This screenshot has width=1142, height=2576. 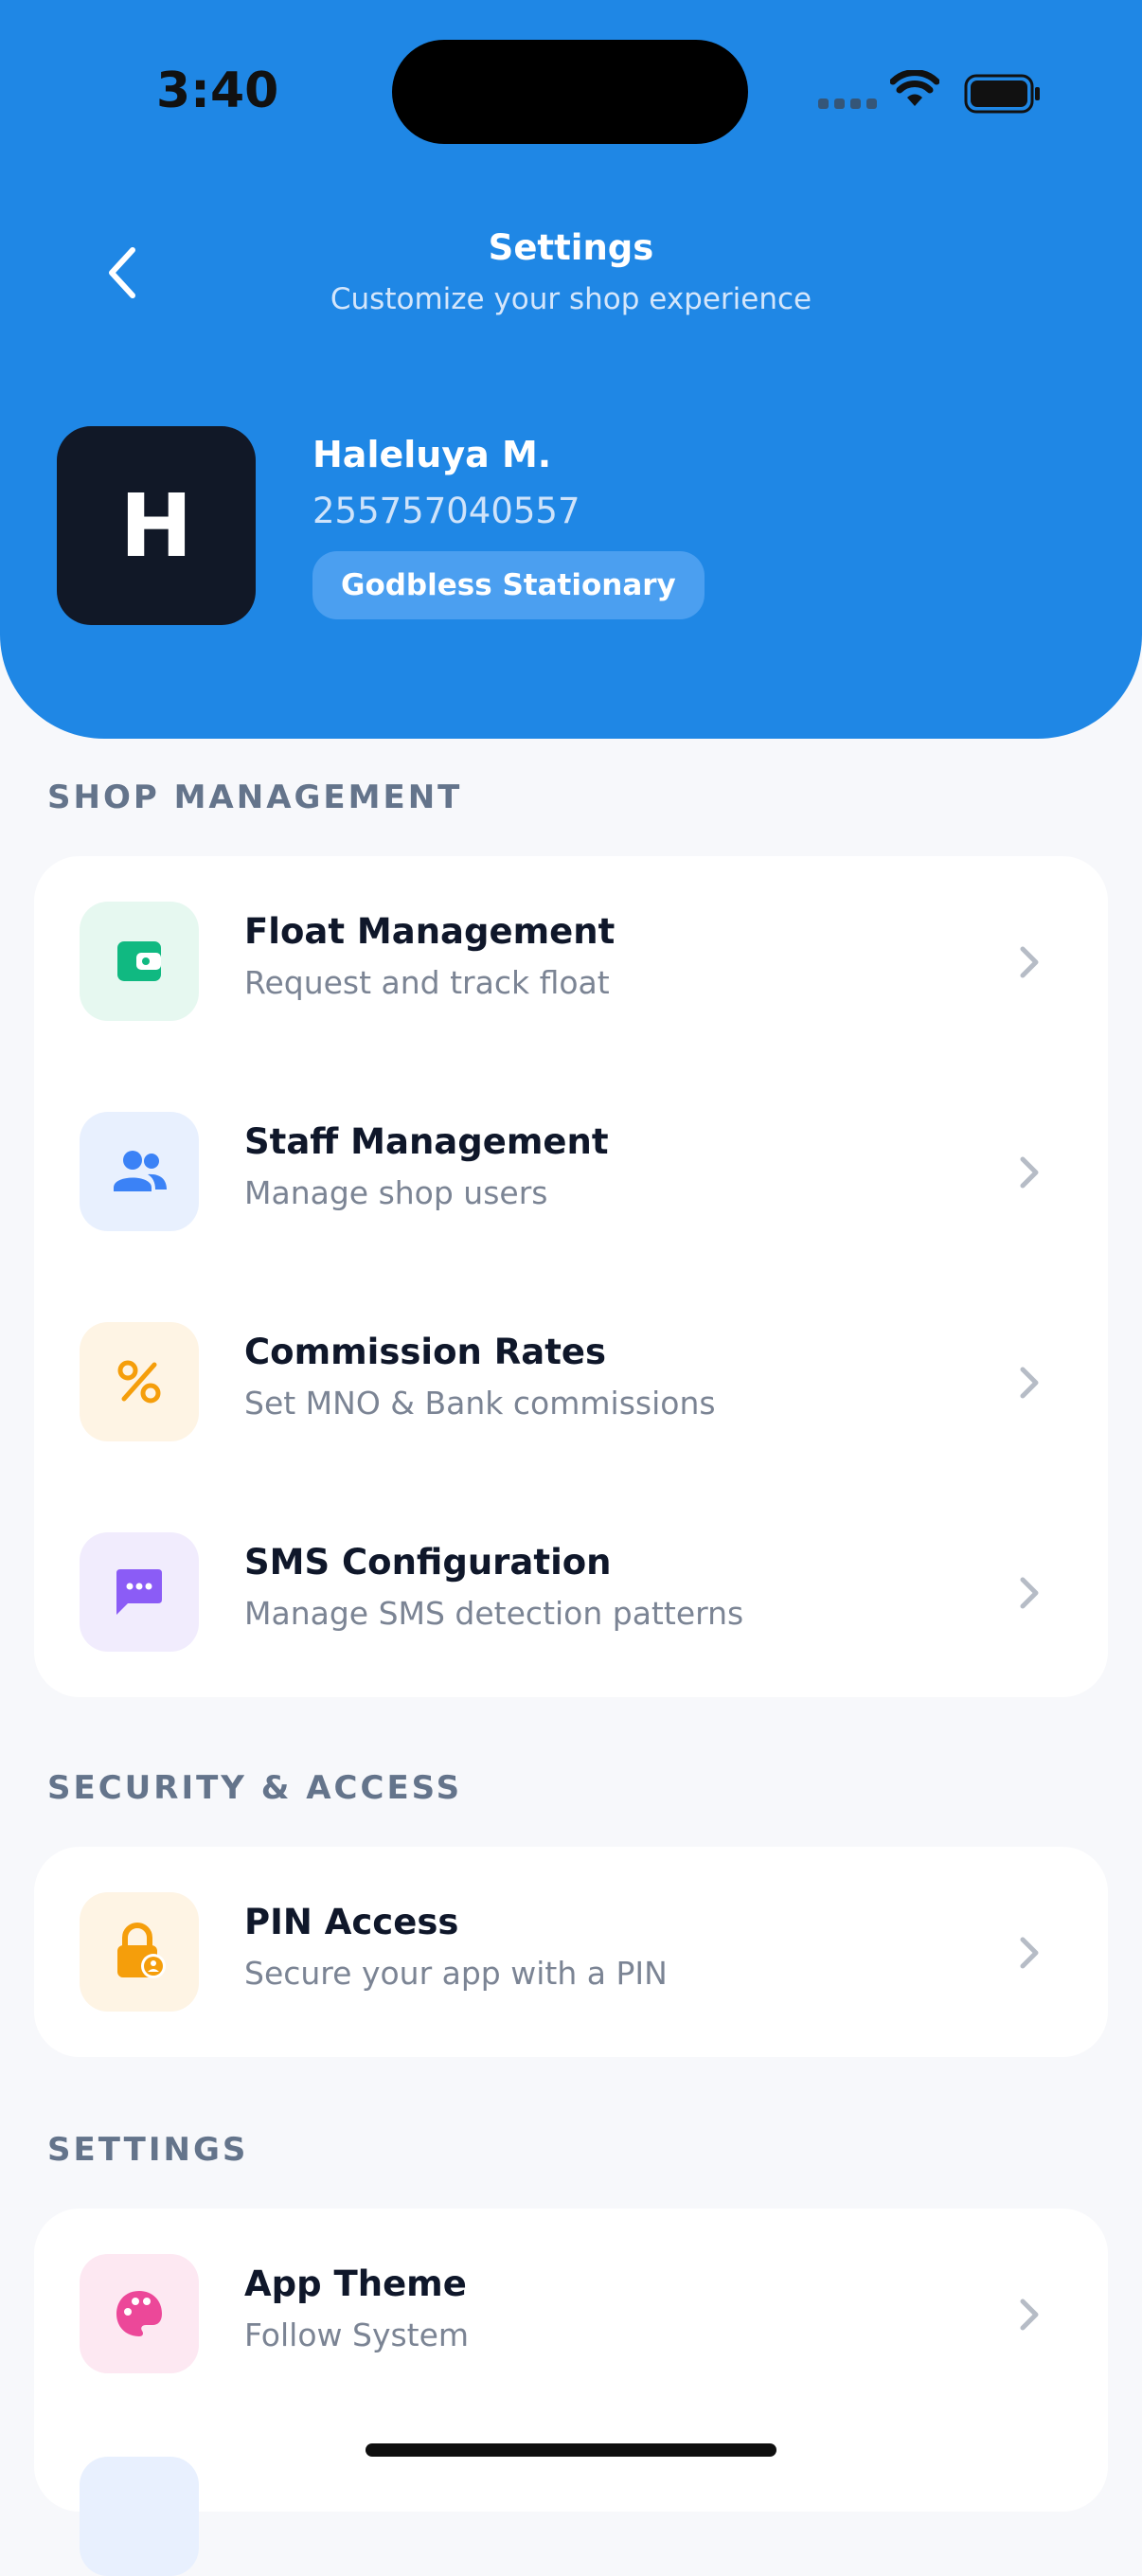 What do you see at coordinates (426, 1141) in the screenshot?
I see `item-title: Staff Management` at bounding box center [426, 1141].